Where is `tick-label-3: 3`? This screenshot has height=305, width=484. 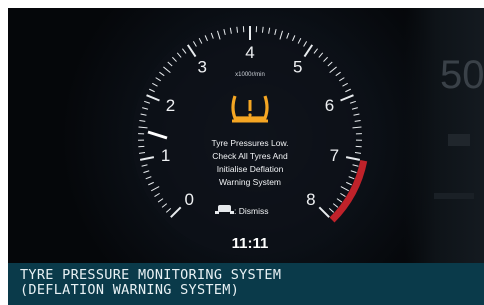 tick-label-3: 3 is located at coordinates (201, 66).